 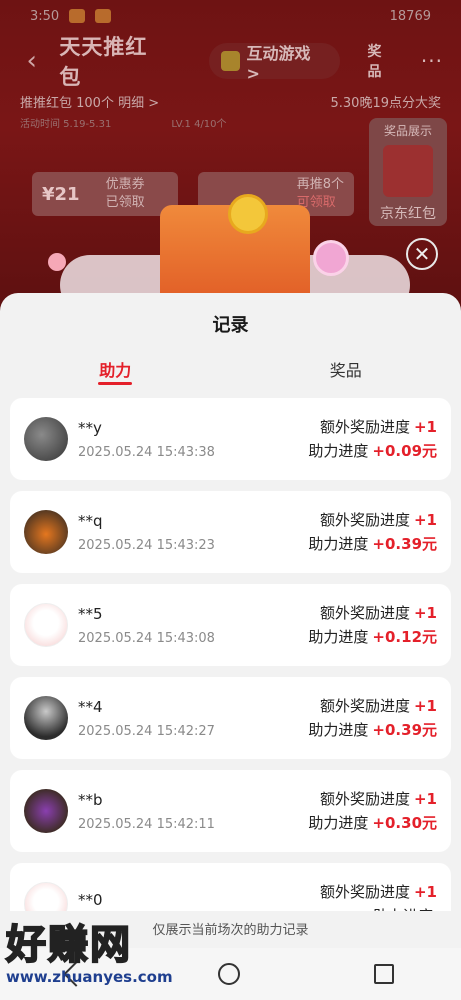 I want to click on info-row: 推推红包 100个 明细 > 5.30晚19点分大奖, so click(x=230, y=101).